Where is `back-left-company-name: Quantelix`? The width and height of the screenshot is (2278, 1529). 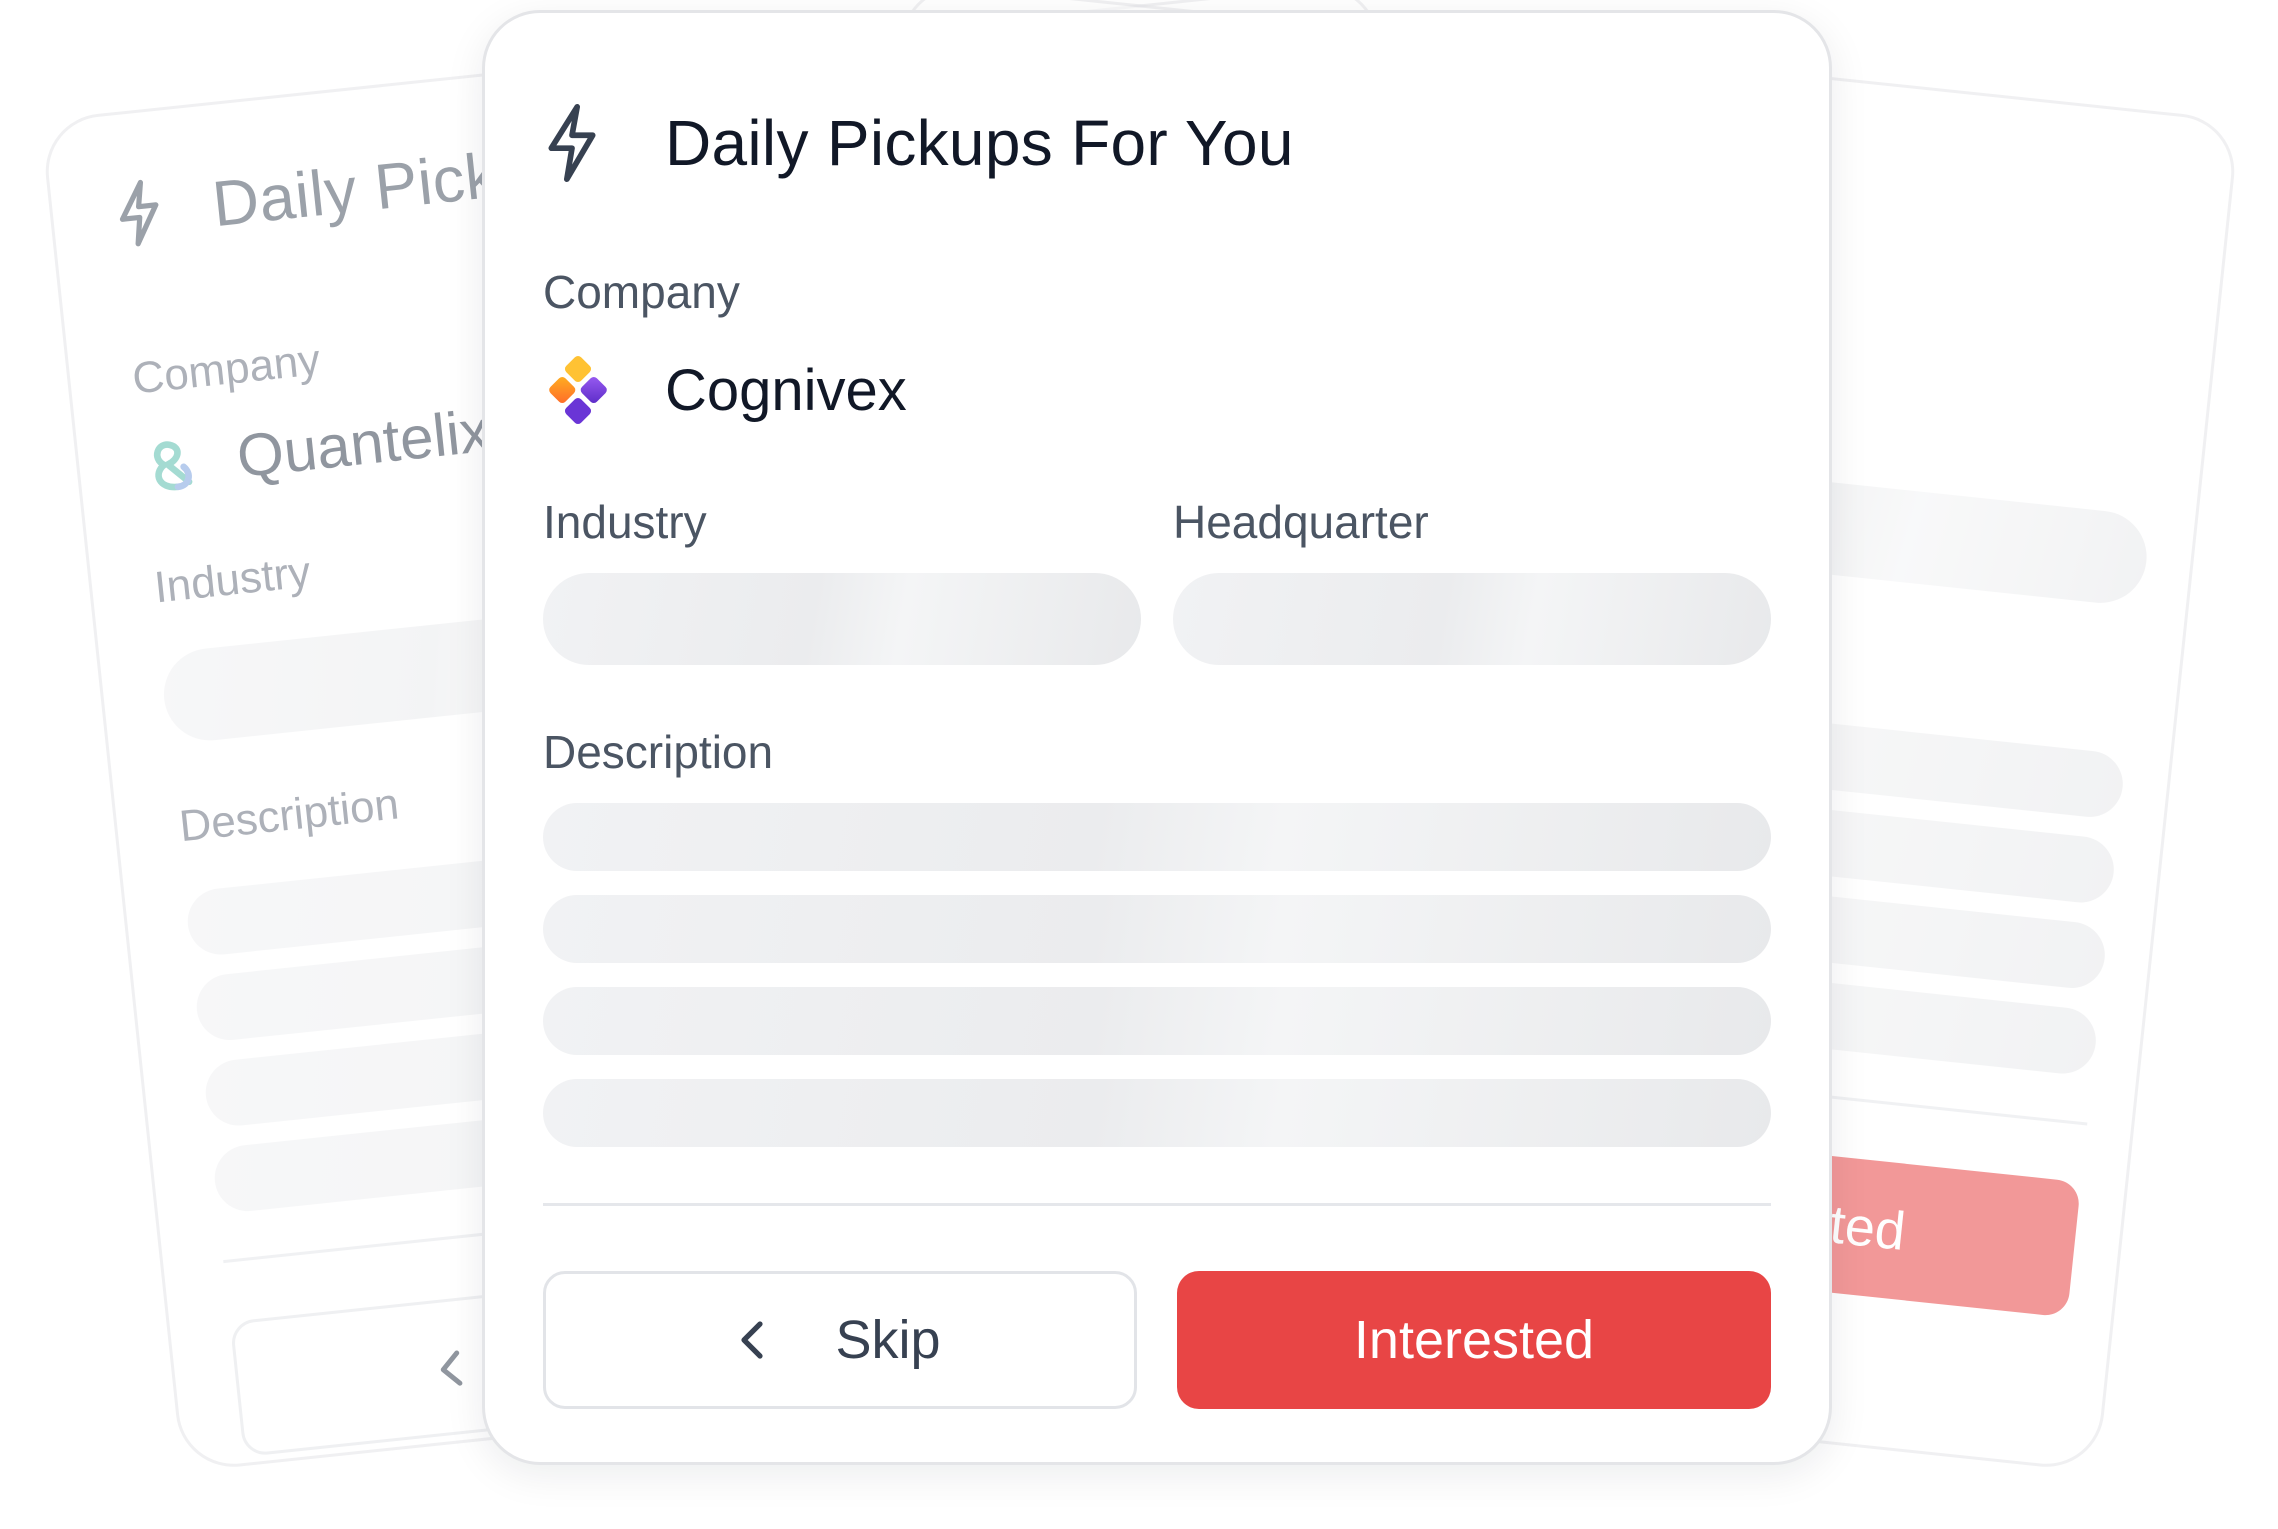 back-left-company-name: Quantelix is located at coordinates (363, 443).